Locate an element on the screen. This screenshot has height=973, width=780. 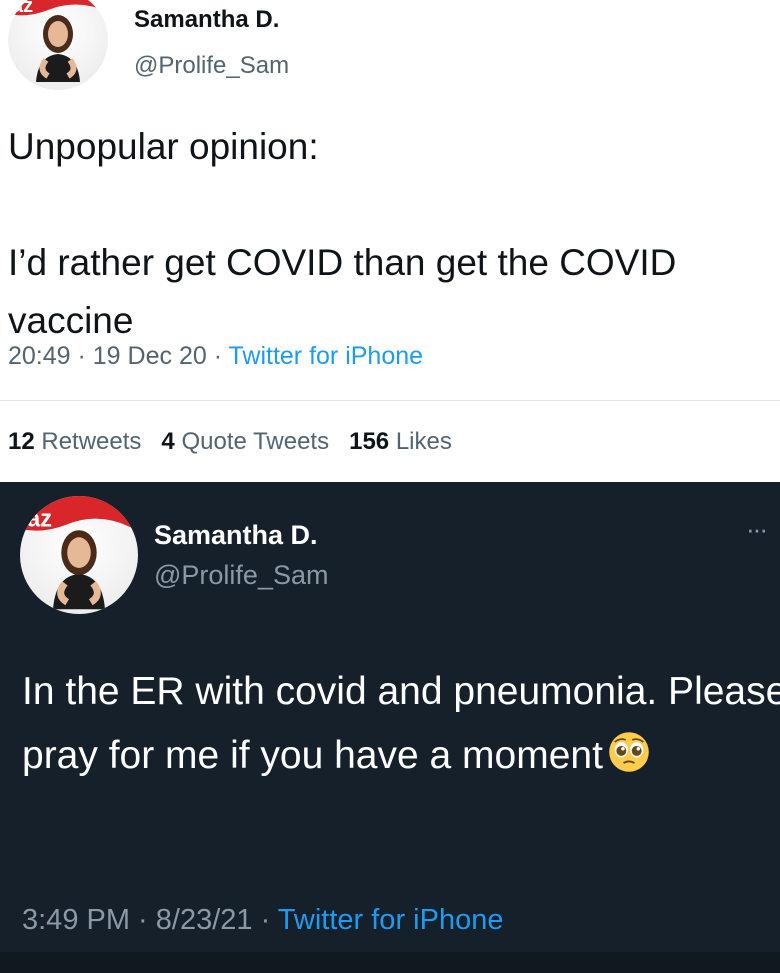
retweets-stat: 12 Retweets is located at coordinates (74, 441).